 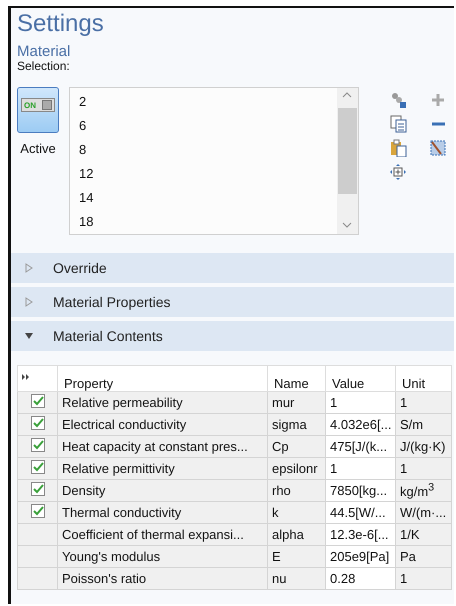 I want to click on column-header: Value, so click(x=361, y=379).